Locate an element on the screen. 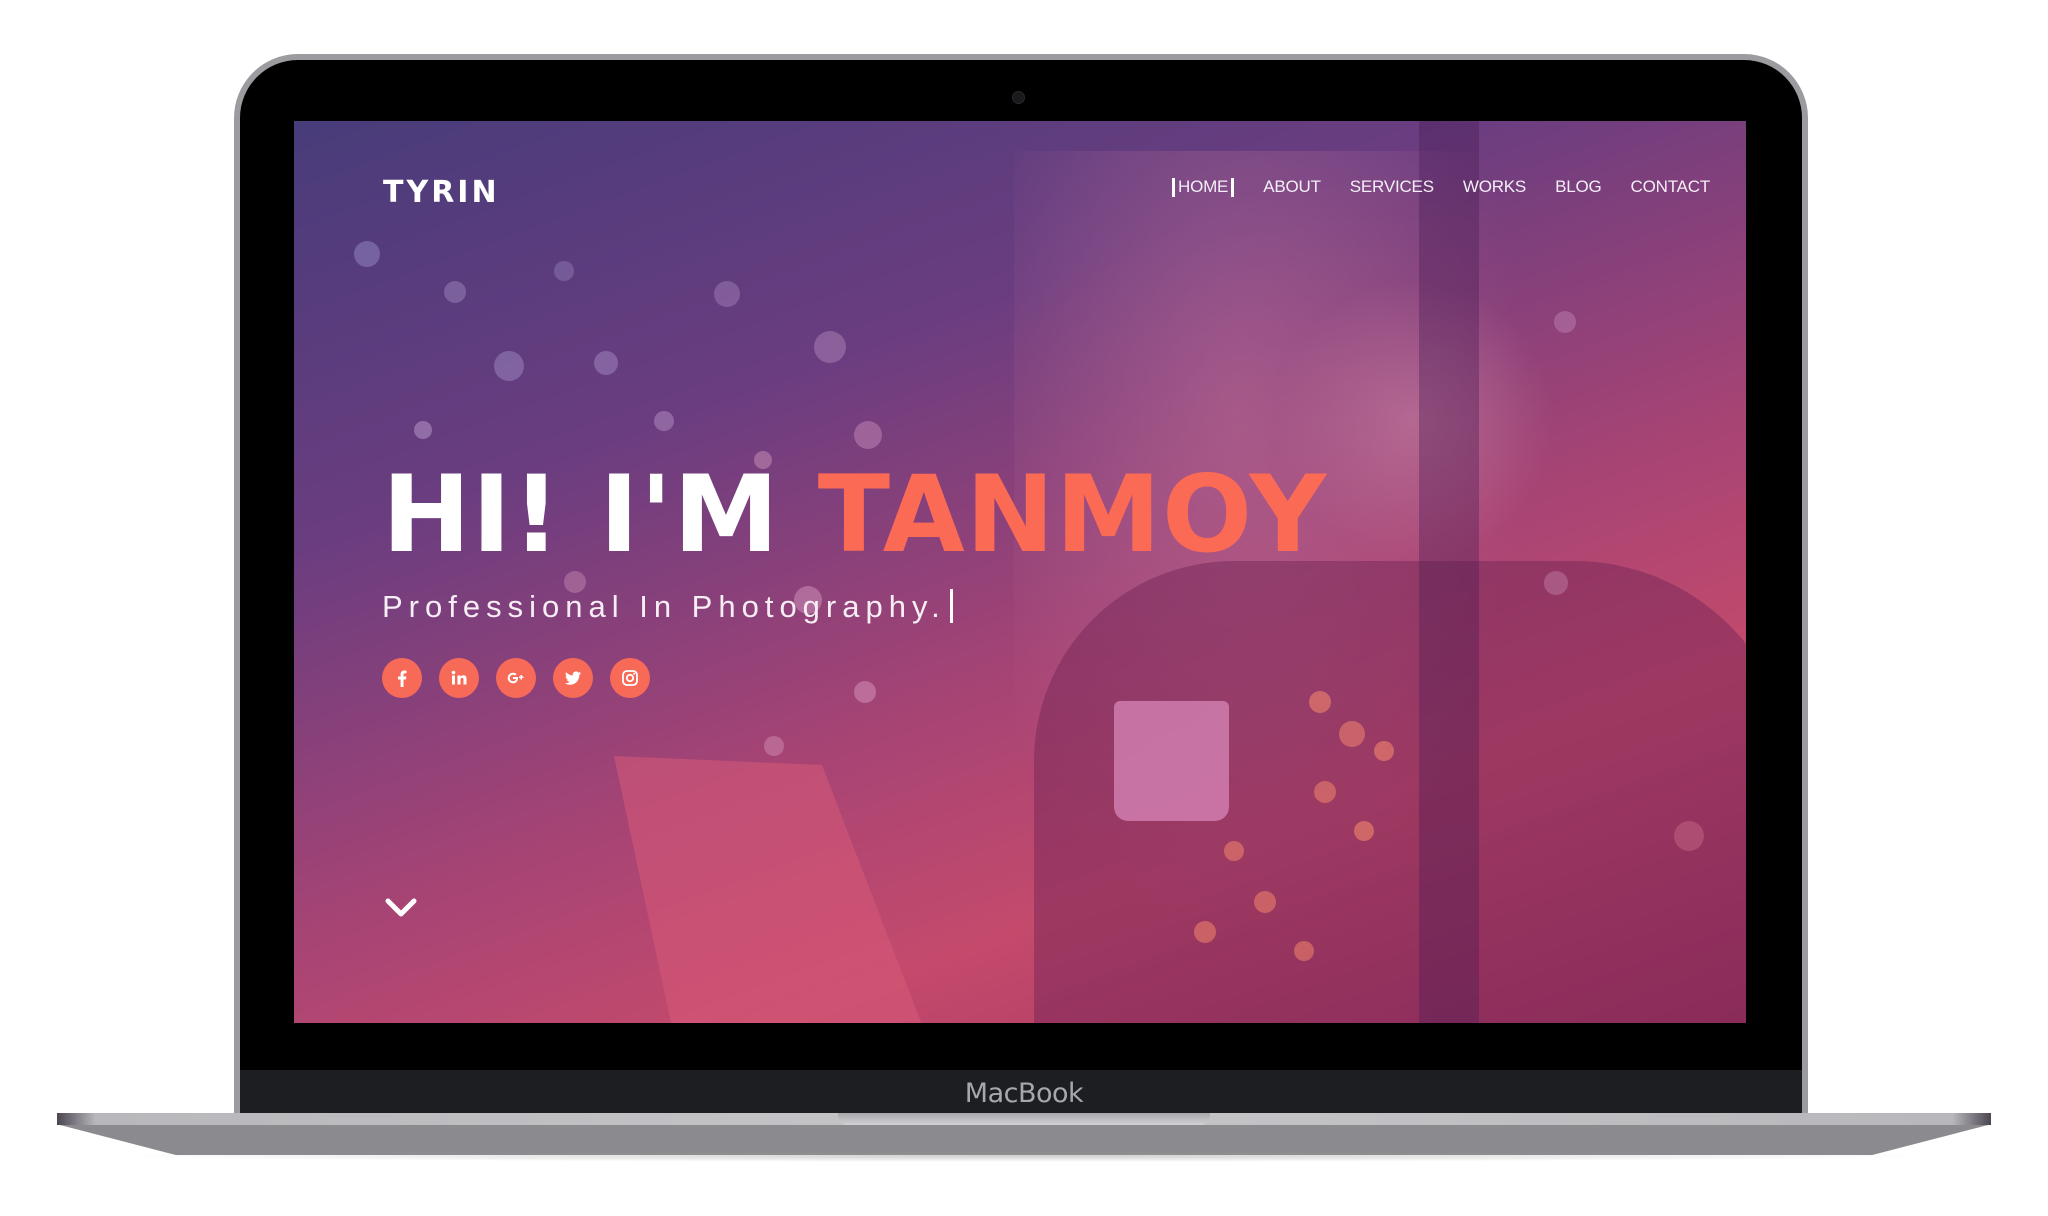 The width and height of the screenshot is (2048, 1216). facebook-button is located at coordinates (402, 678).